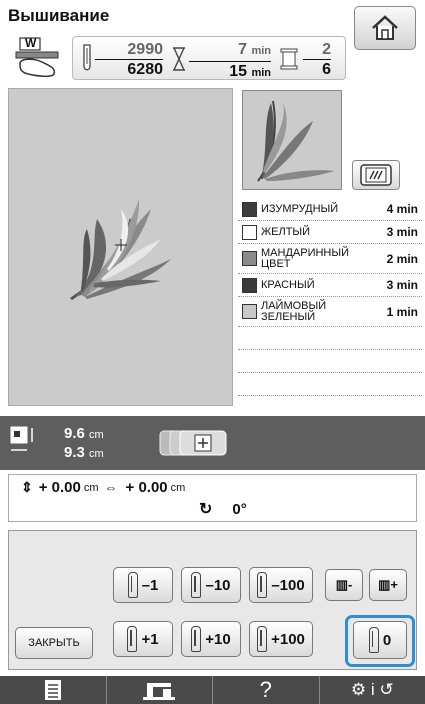 Image resolution: width=425 pixels, height=704 pixels. Describe the element at coordinates (91, 487) in the screenshot. I see `position-unit: cm` at that location.